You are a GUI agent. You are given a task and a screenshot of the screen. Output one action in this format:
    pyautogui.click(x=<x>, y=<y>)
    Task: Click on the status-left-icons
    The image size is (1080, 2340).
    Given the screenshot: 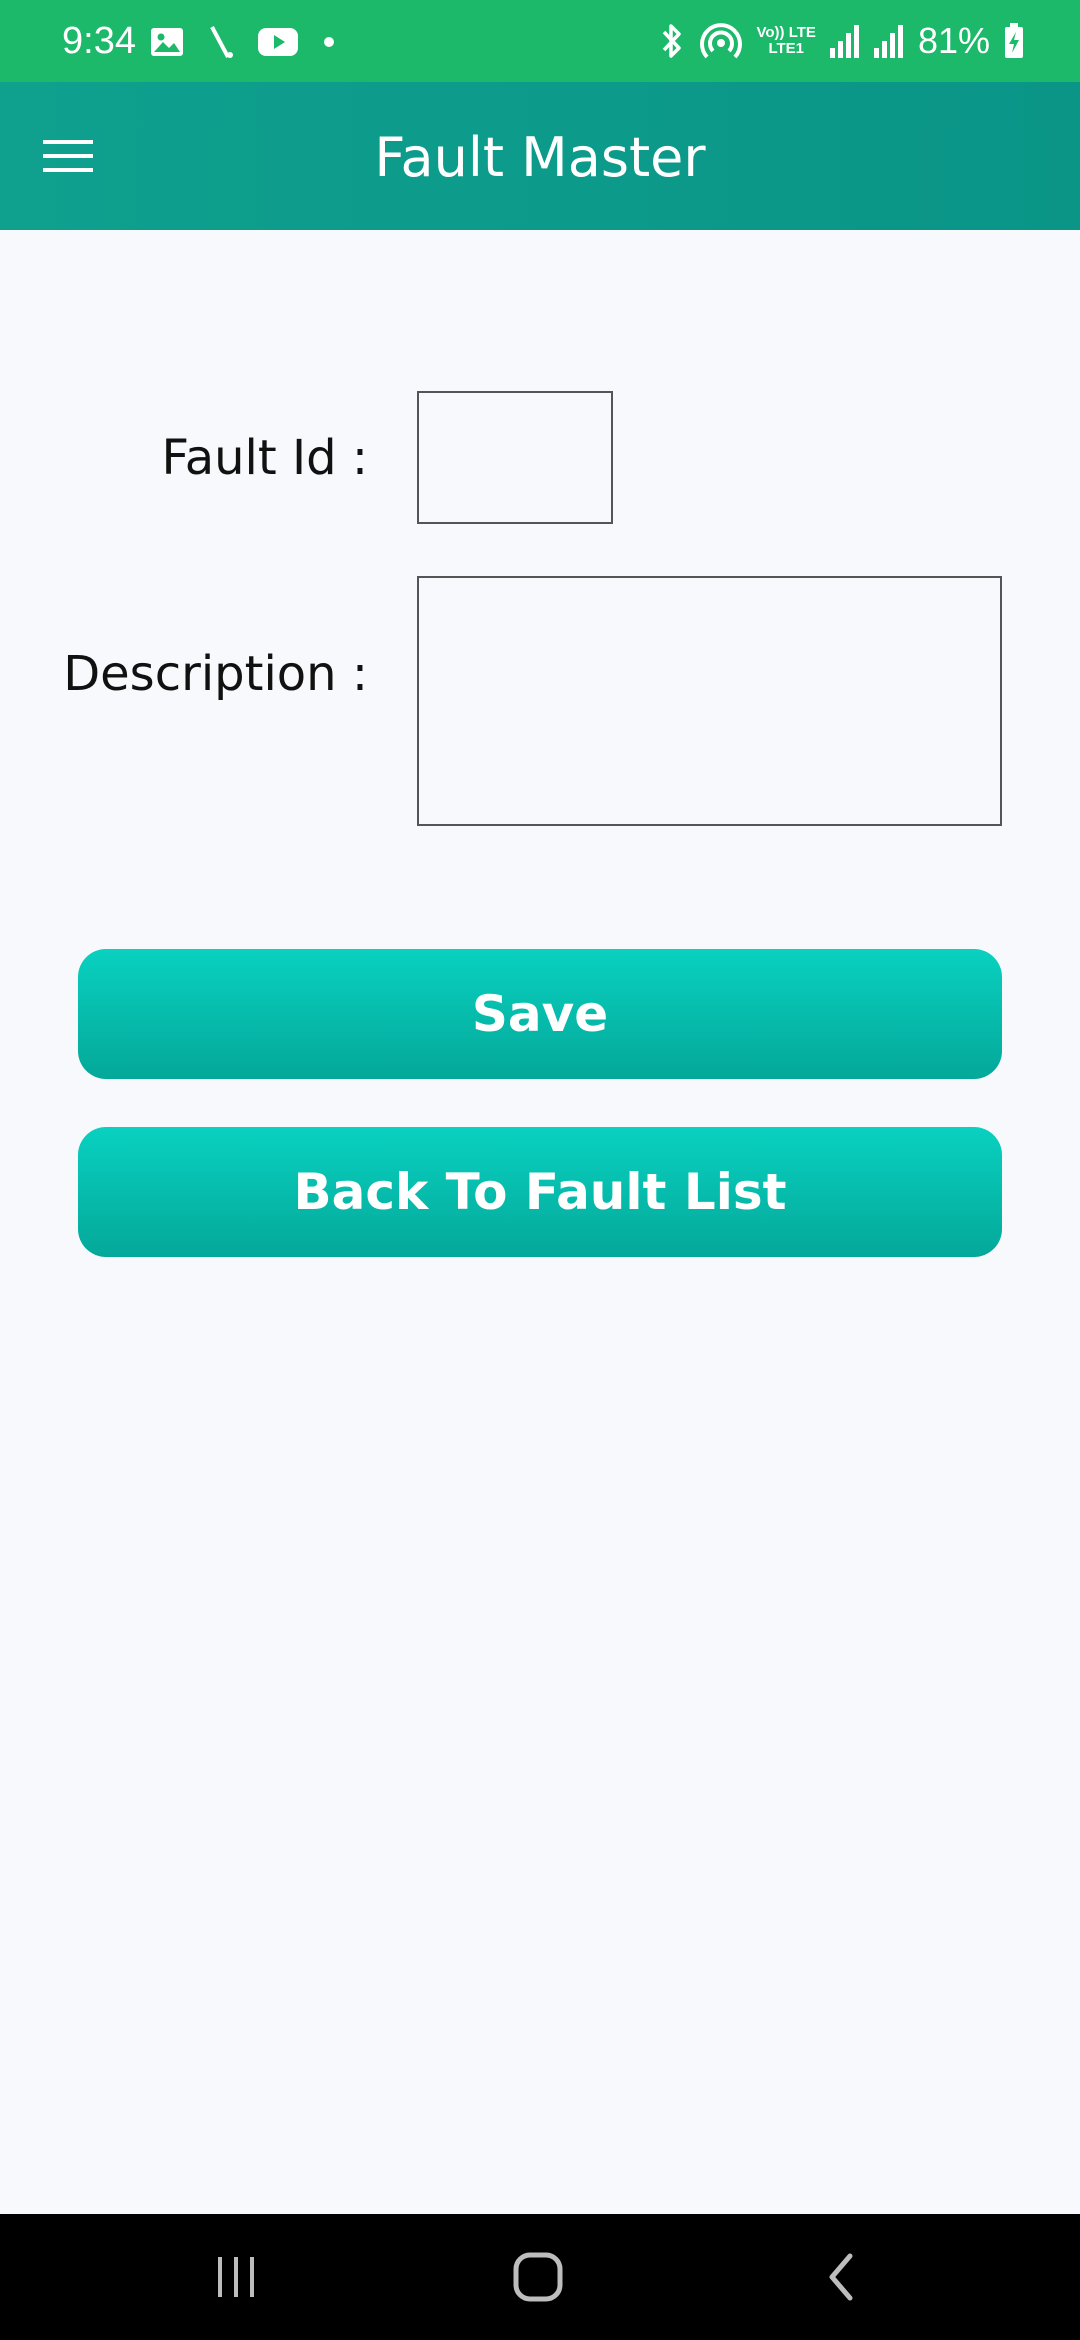 What is the action you would take?
    pyautogui.click(x=243, y=42)
    